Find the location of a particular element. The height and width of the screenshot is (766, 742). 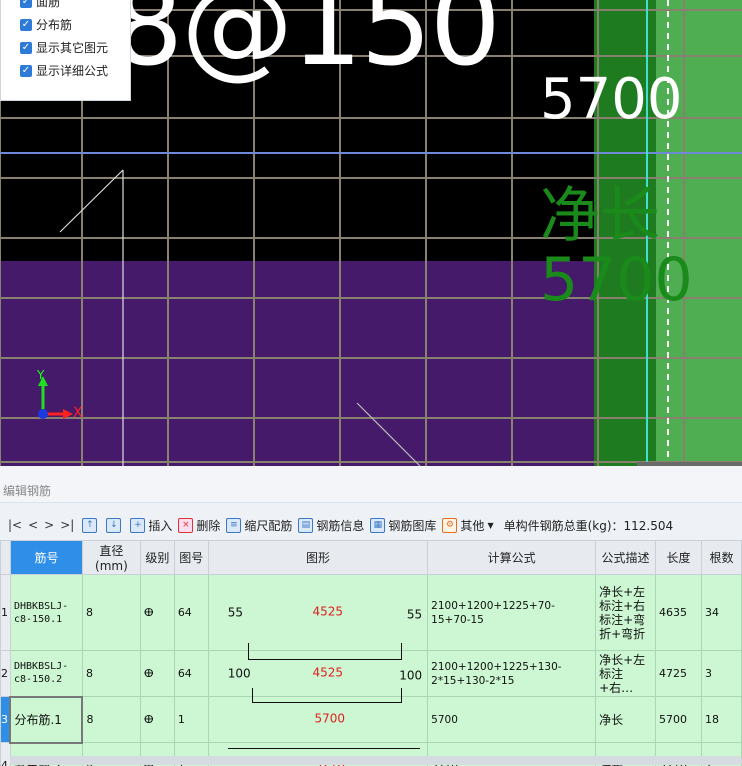

gear-icon: ⚙ is located at coordinates (450, 525).